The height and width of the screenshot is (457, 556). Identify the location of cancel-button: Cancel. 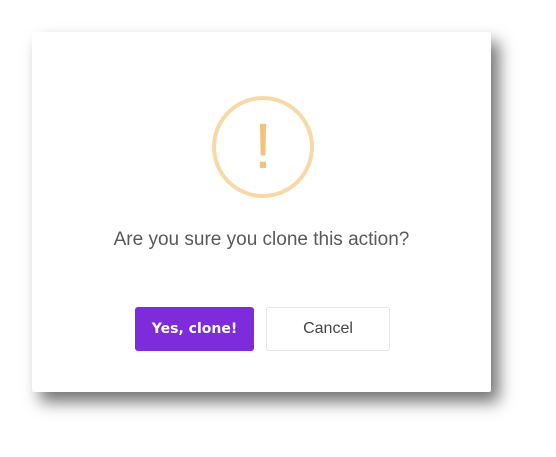
(328, 329).